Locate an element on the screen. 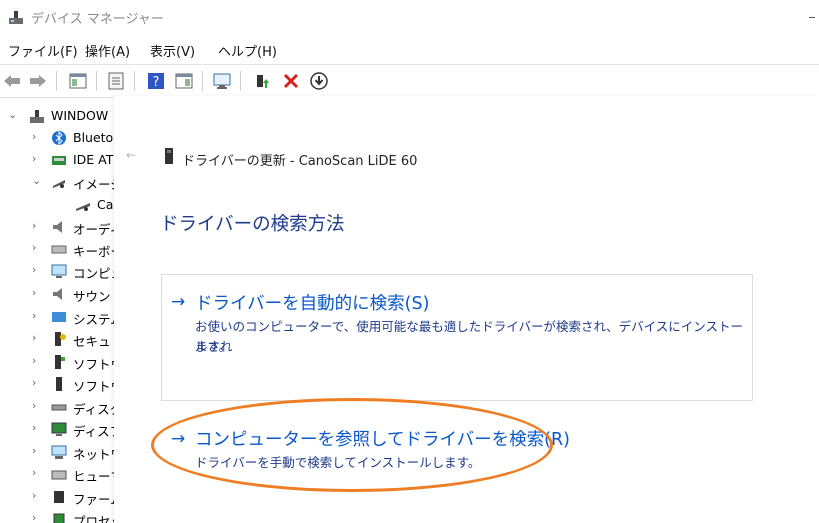 Image resolution: width=819 pixels, height=523 pixels. system-icon is located at coordinates (59, 317).